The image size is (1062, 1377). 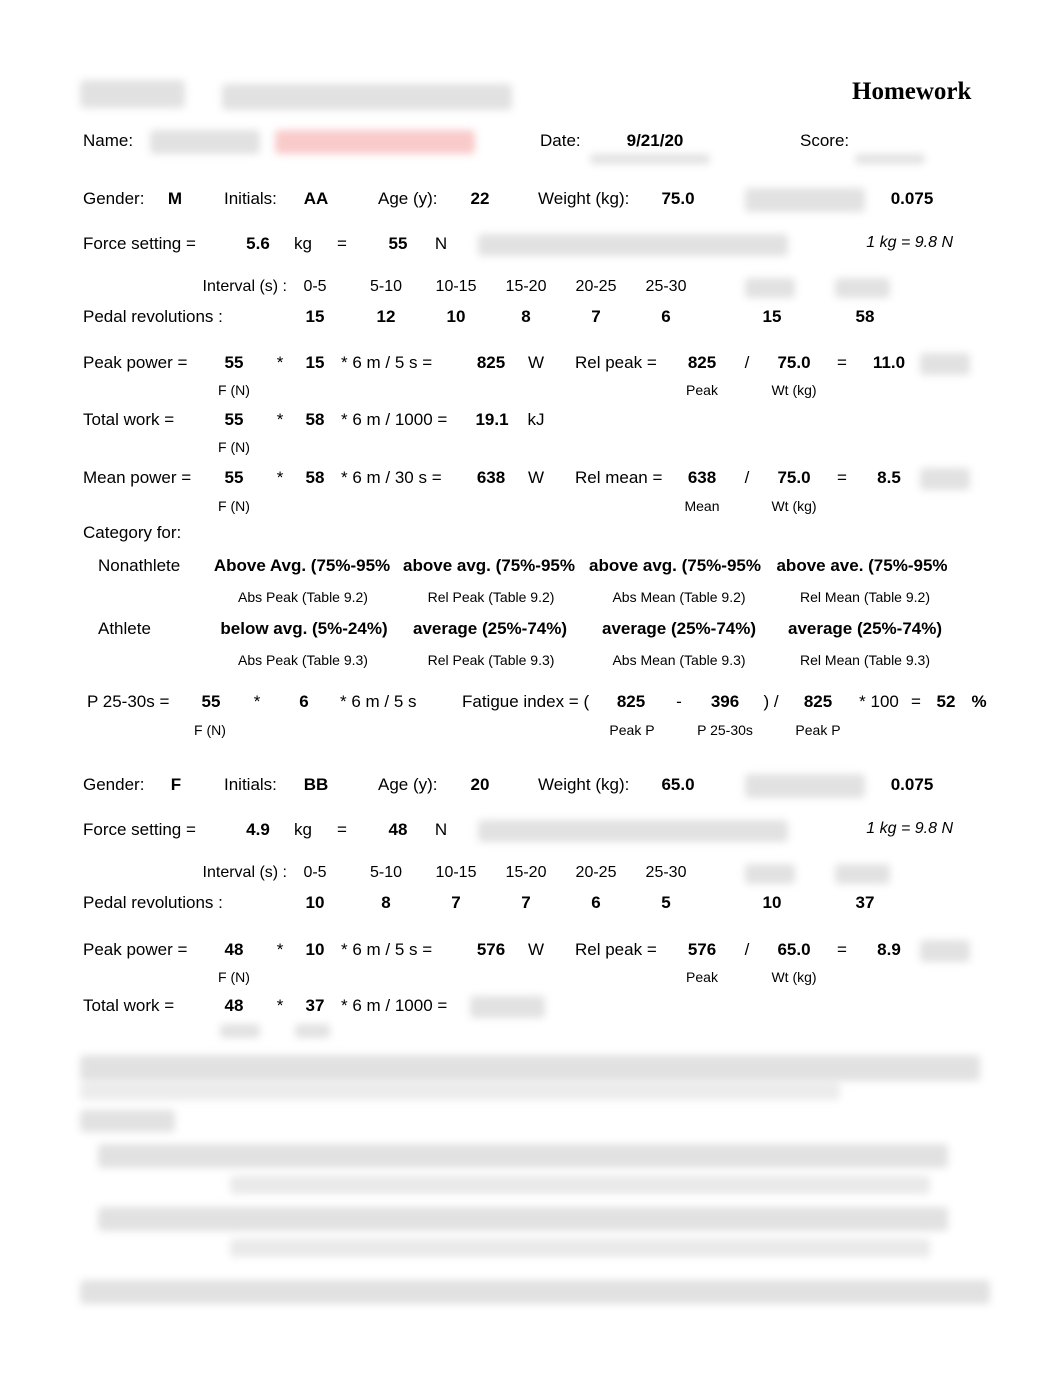 I want to click on blurred-note, so click(x=633, y=831).